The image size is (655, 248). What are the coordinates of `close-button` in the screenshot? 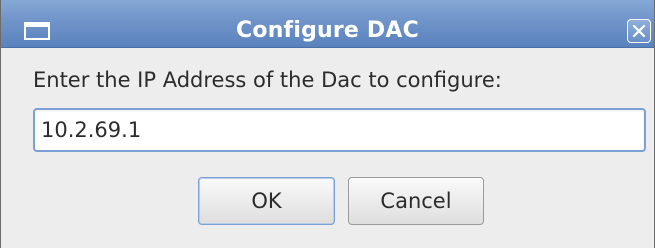 It's located at (639, 31).